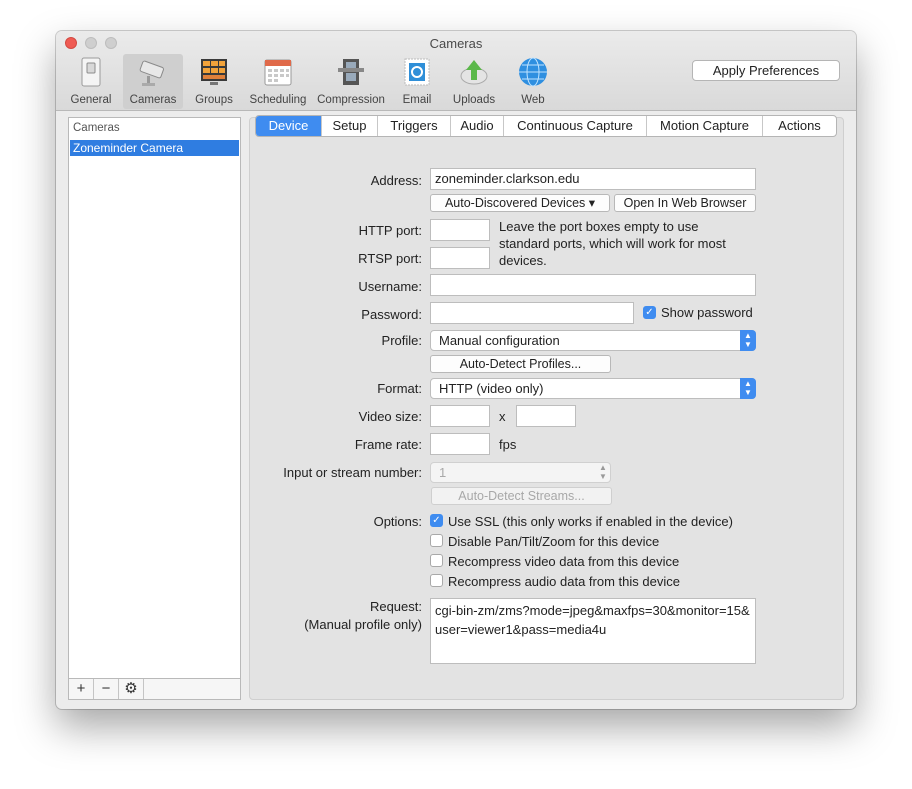  I want to click on globe-icon, so click(533, 72).